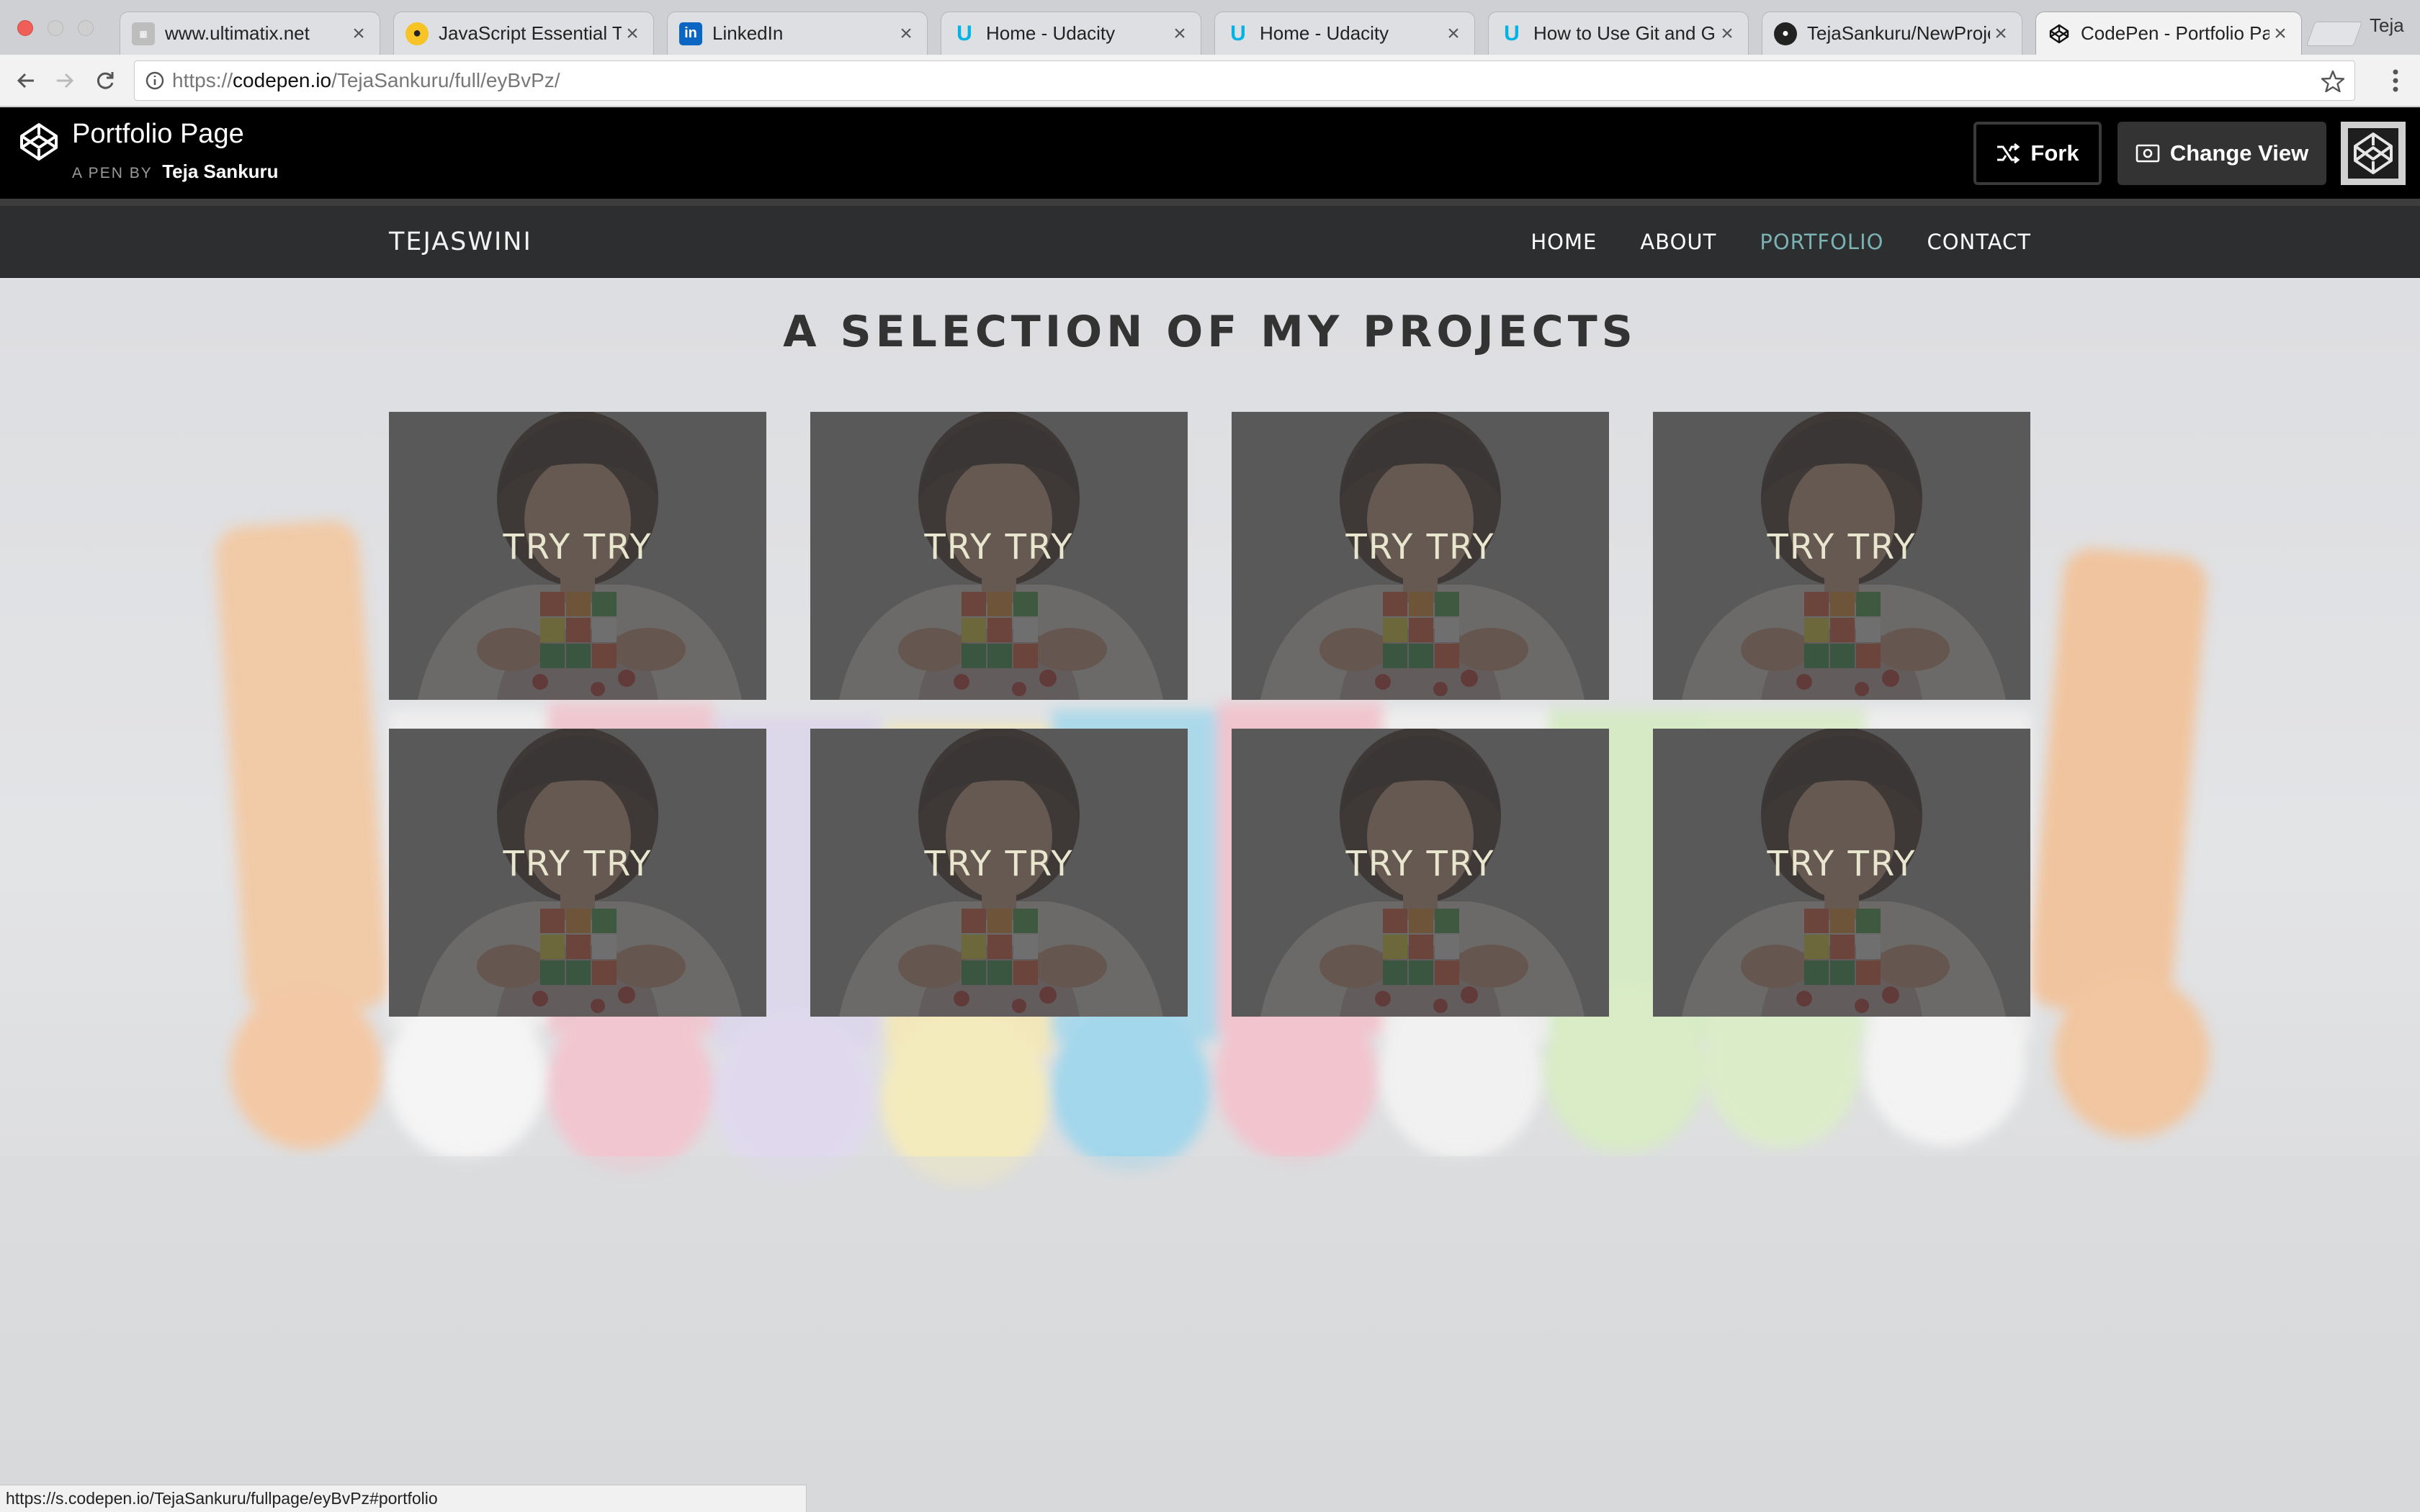  I want to click on codepen-avatar-icon, so click(2373, 153).